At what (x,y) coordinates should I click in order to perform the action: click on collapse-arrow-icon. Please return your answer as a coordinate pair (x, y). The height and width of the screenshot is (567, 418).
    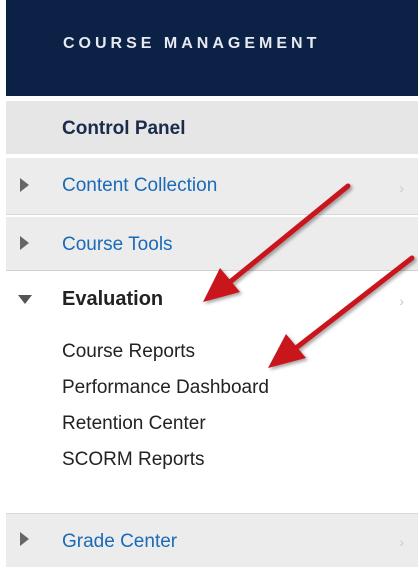
    Looking at the image, I should click on (25, 299).